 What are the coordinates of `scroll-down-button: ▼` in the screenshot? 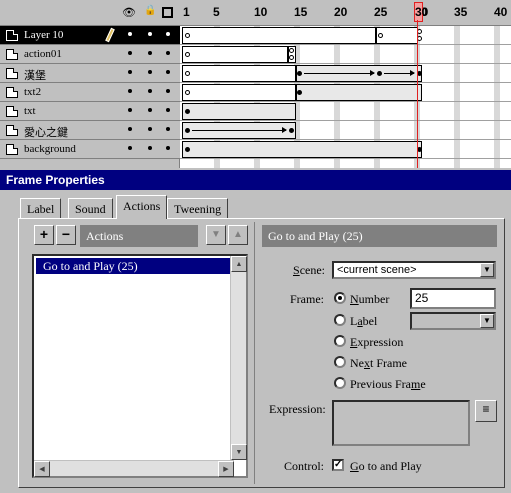 It's located at (239, 452).